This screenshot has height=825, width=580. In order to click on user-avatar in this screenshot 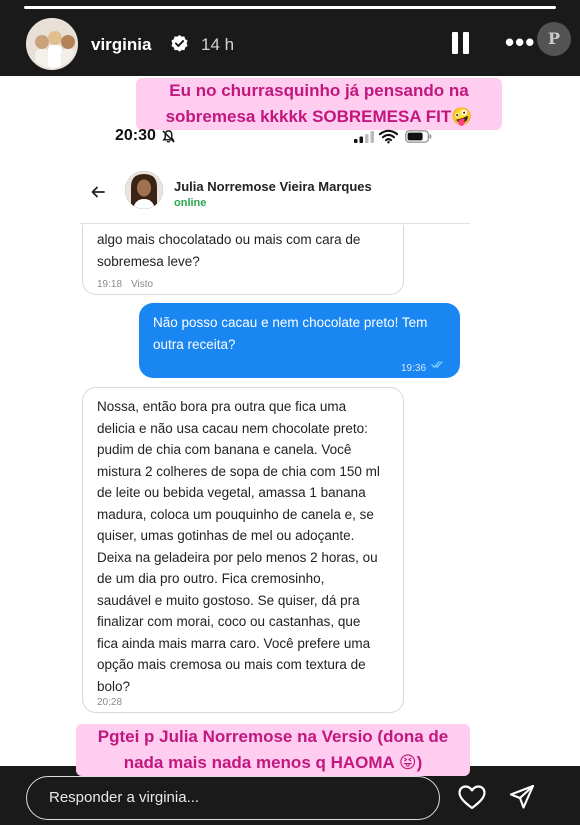, I will do `click(52, 44)`.